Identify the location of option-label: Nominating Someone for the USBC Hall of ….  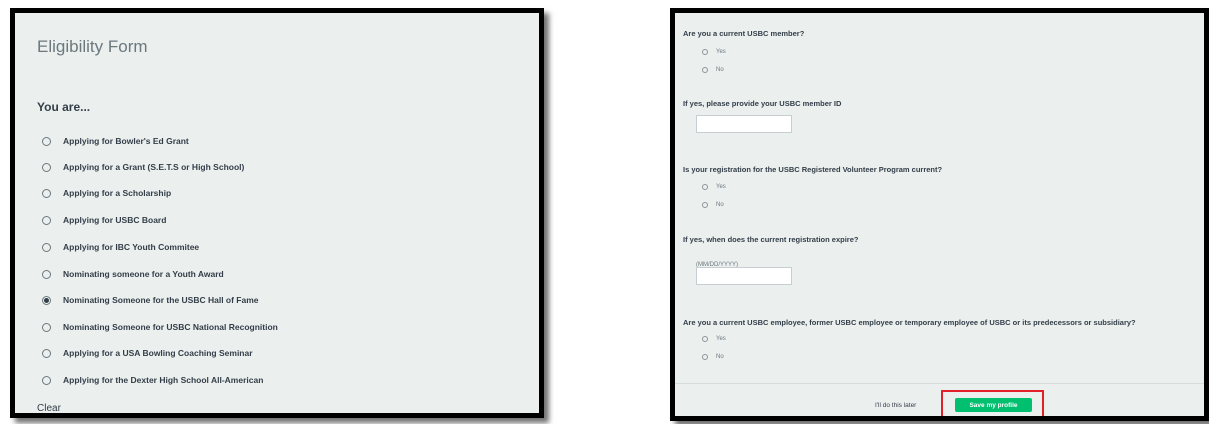
(161, 300).